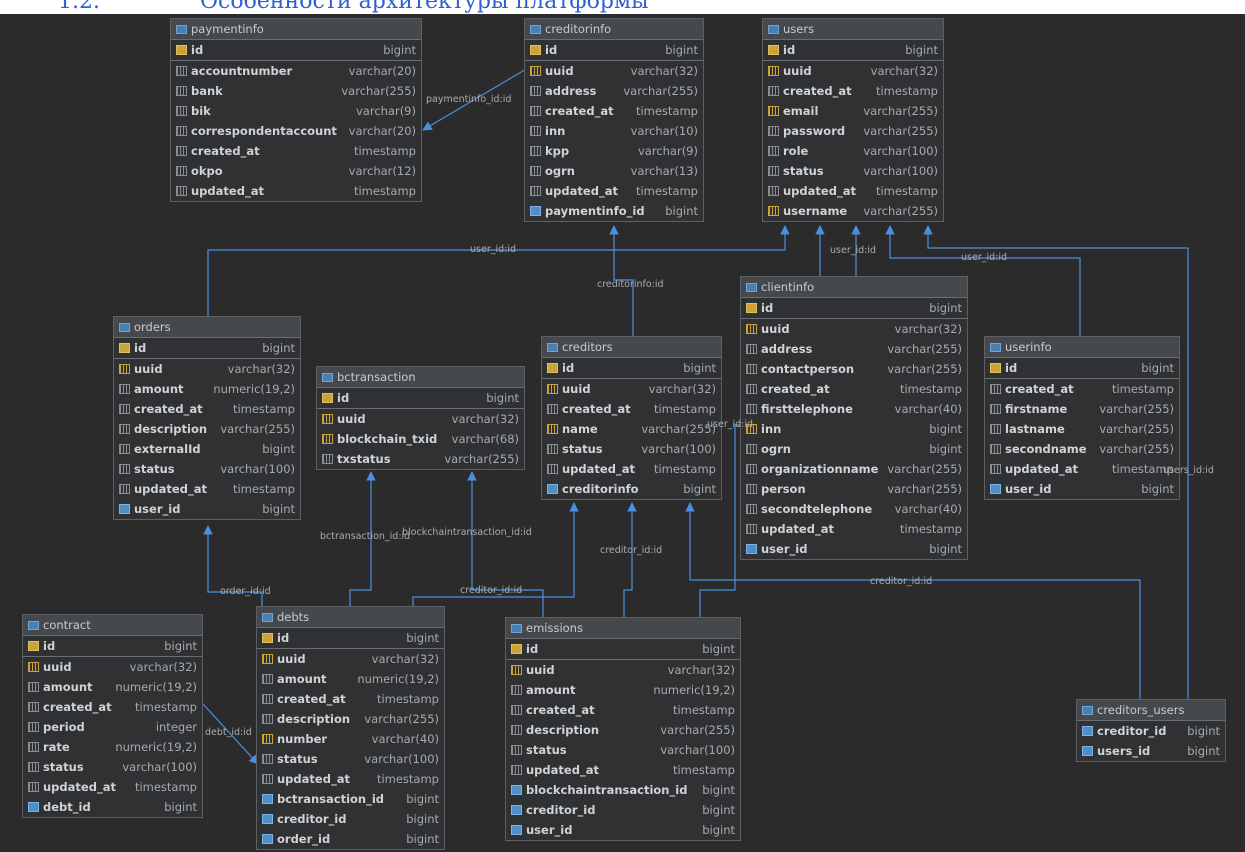 The width and height of the screenshot is (1245, 852). What do you see at coordinates (420, 459) in the screenshot?
I see `column-row: txstatus varchar(255)` at bounding box center [420, 459].